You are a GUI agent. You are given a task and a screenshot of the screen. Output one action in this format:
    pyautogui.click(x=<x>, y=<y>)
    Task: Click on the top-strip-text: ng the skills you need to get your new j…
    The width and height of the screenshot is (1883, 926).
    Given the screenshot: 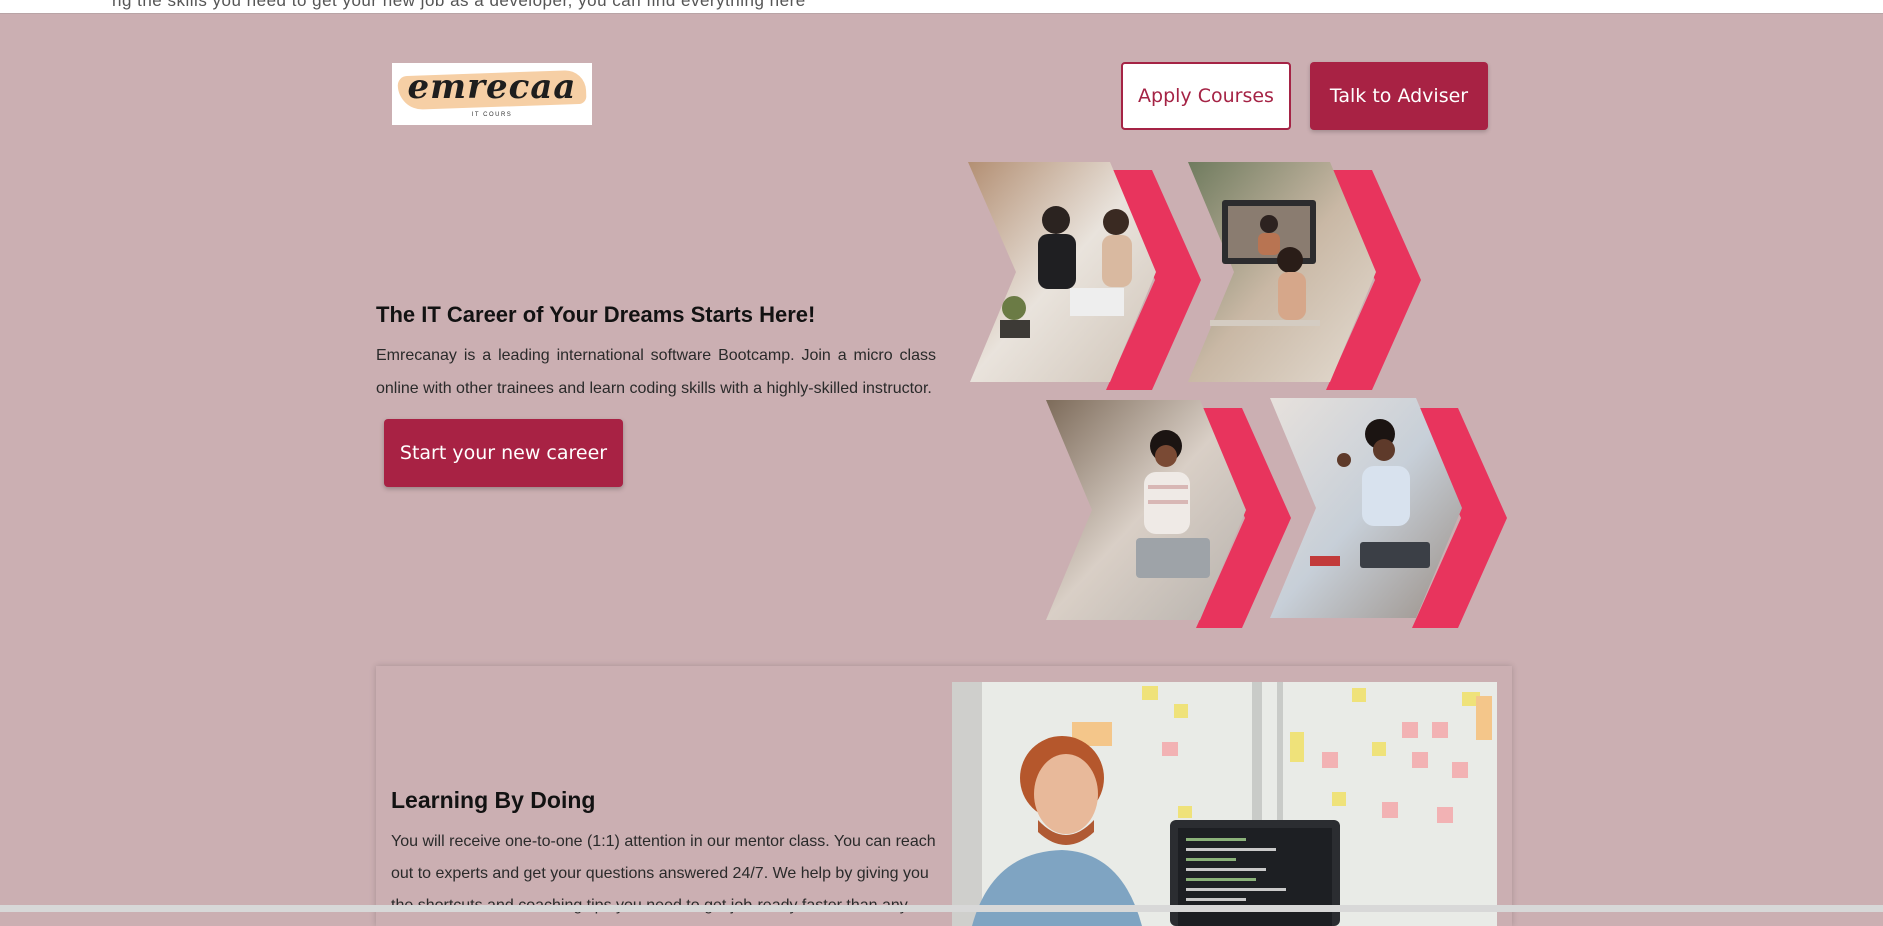 What is the action you would take?
    pyautogui.click(x=459, y=5)
    